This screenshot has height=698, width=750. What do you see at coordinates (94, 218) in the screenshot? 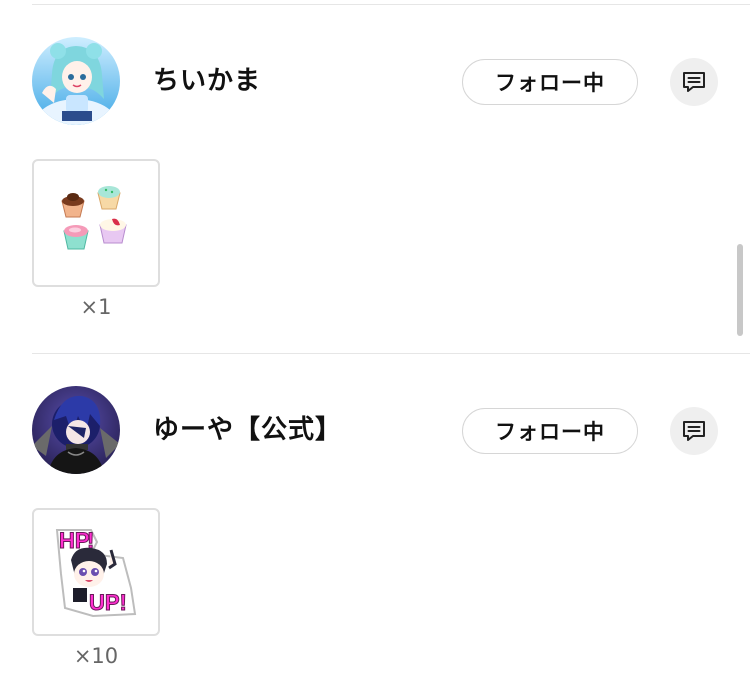
I see `pudding-cups-gift-icon` at bounding box center [94, 218].